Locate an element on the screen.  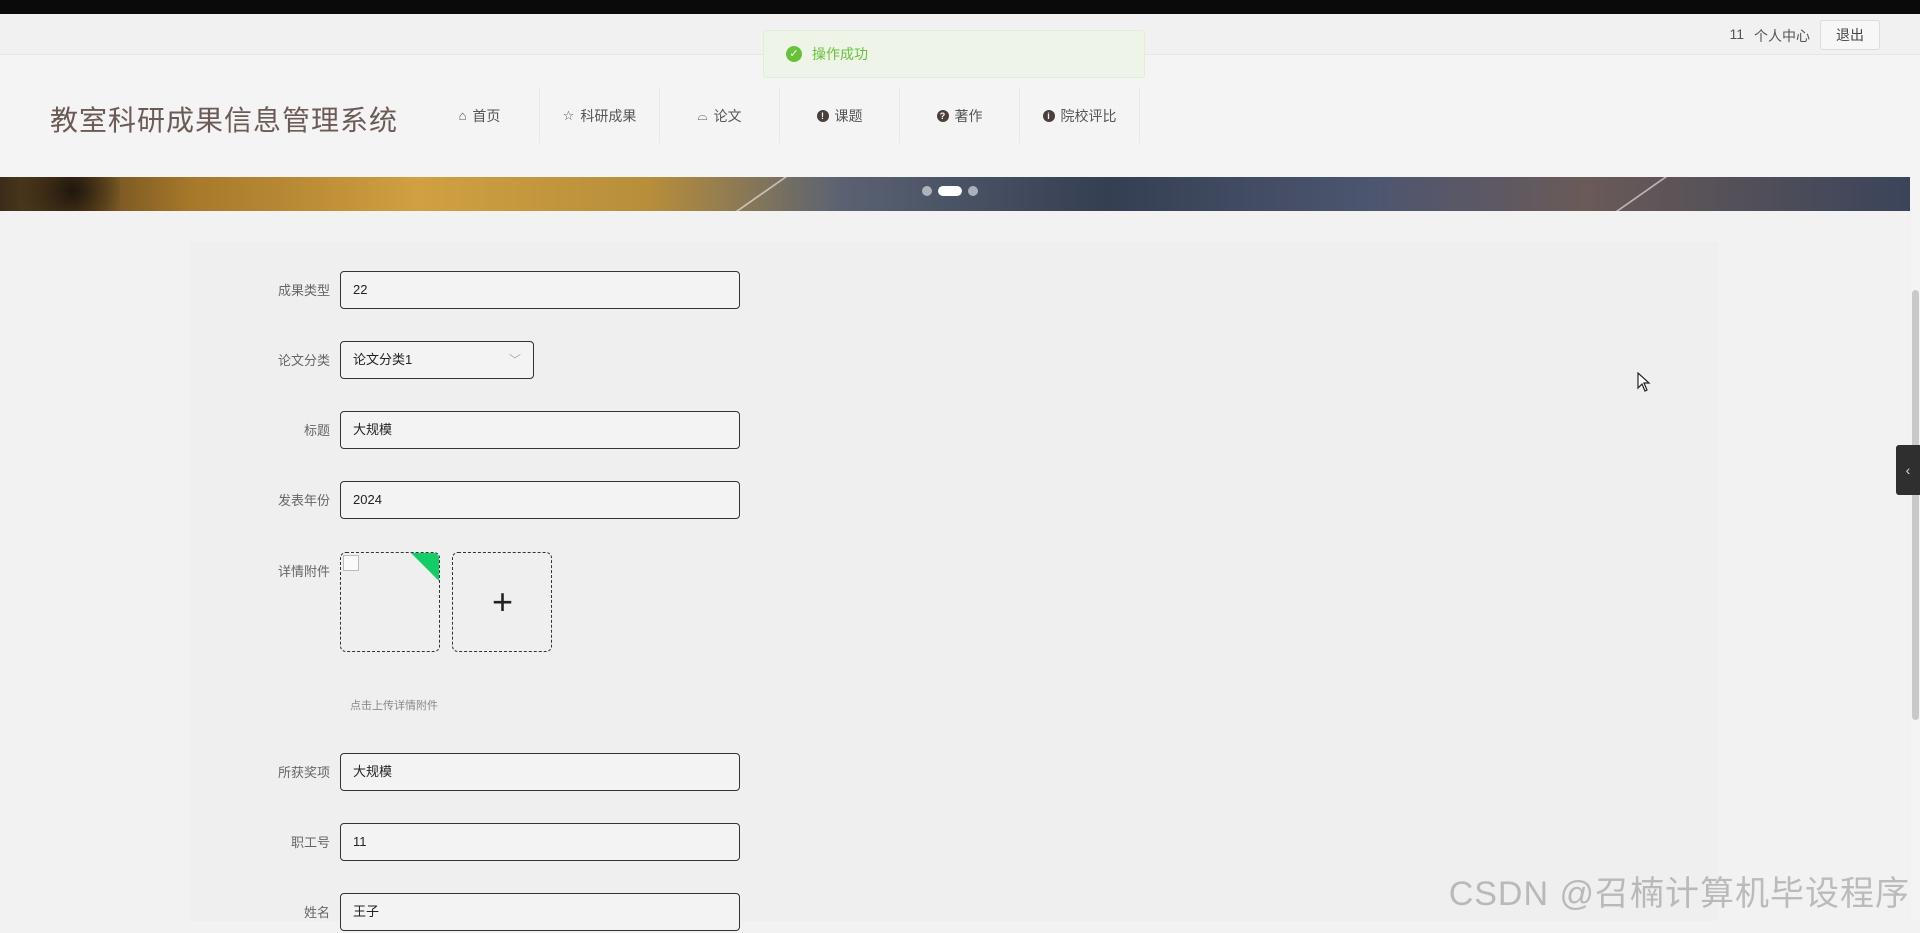
toast-message: 操作成功 is located at coordinates (840, 54).